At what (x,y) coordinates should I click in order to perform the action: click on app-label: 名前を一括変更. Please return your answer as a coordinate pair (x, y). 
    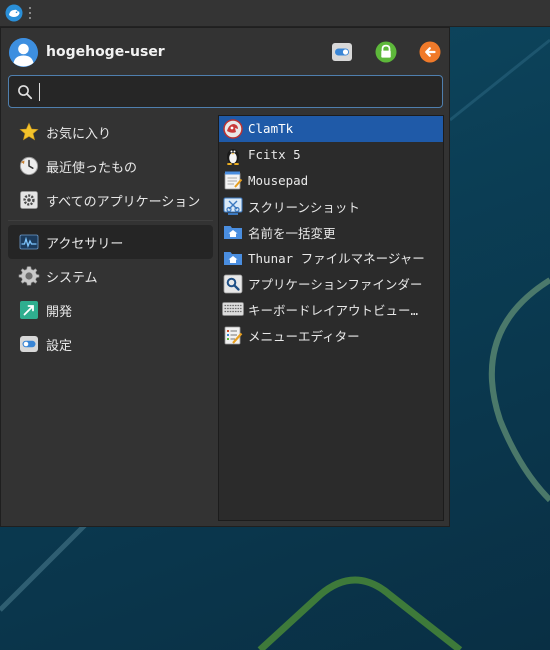
    Looking at the image, I should click on (292, 233).